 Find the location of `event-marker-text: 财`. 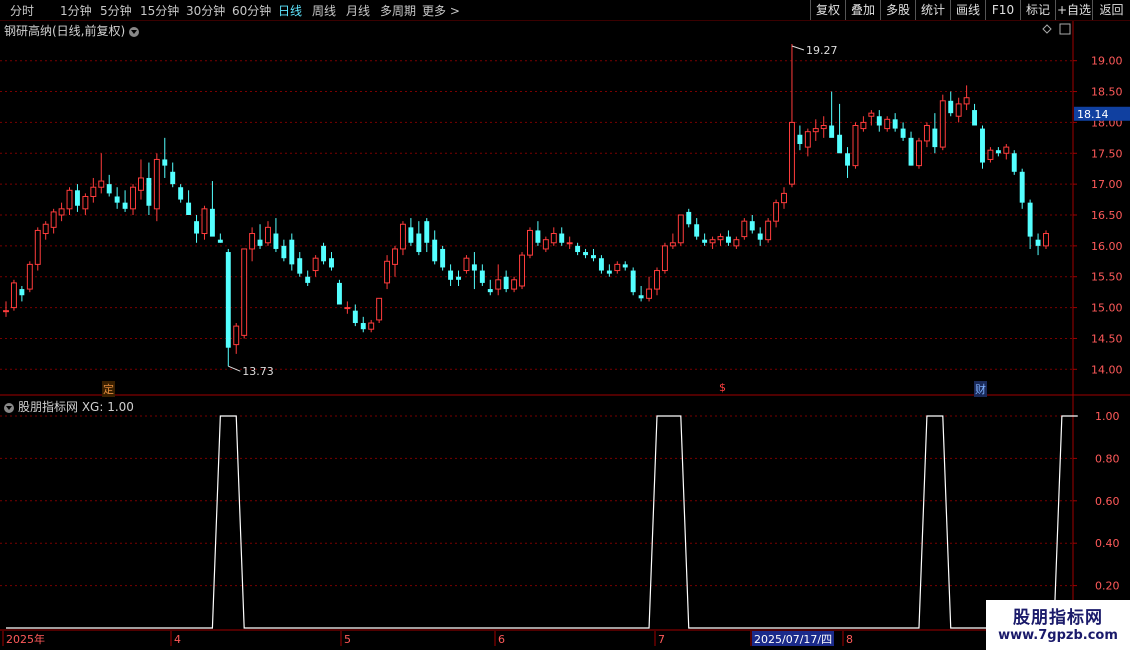

event-marker-text: 财 is located at coordinates (980, 389).